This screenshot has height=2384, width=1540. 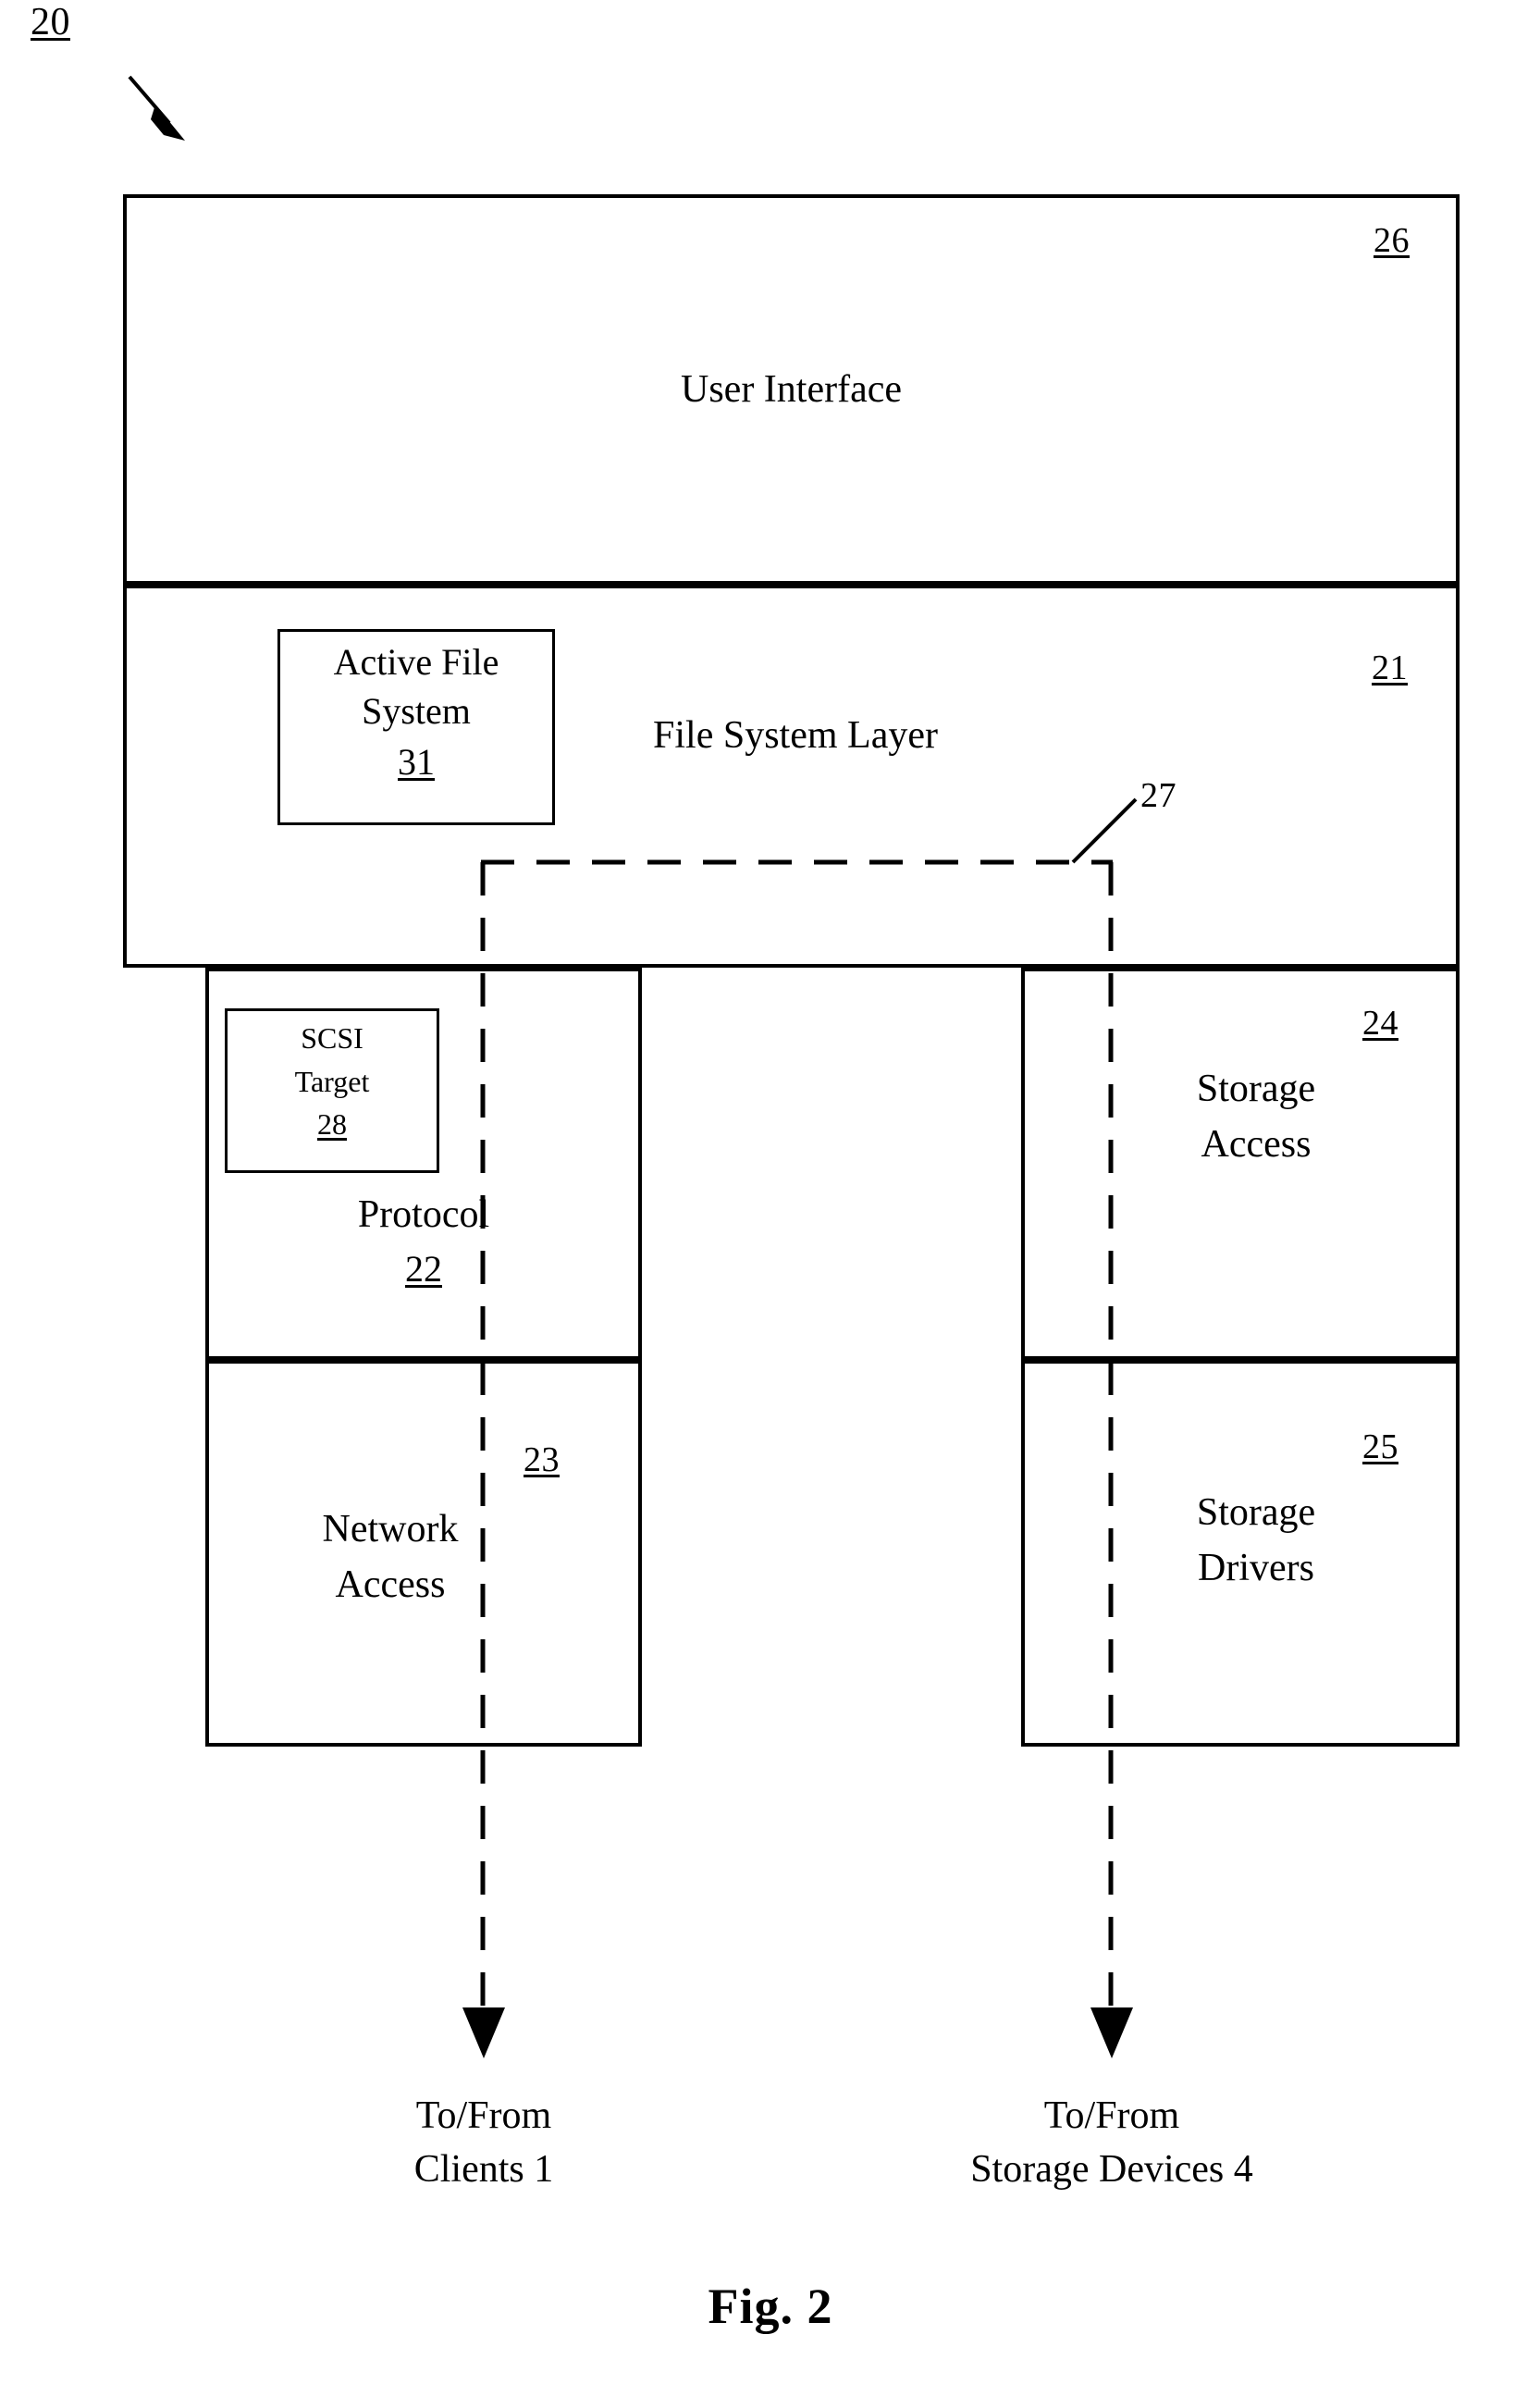 I want to click on overall-ref-20: 20, so click(x=51, y=22).